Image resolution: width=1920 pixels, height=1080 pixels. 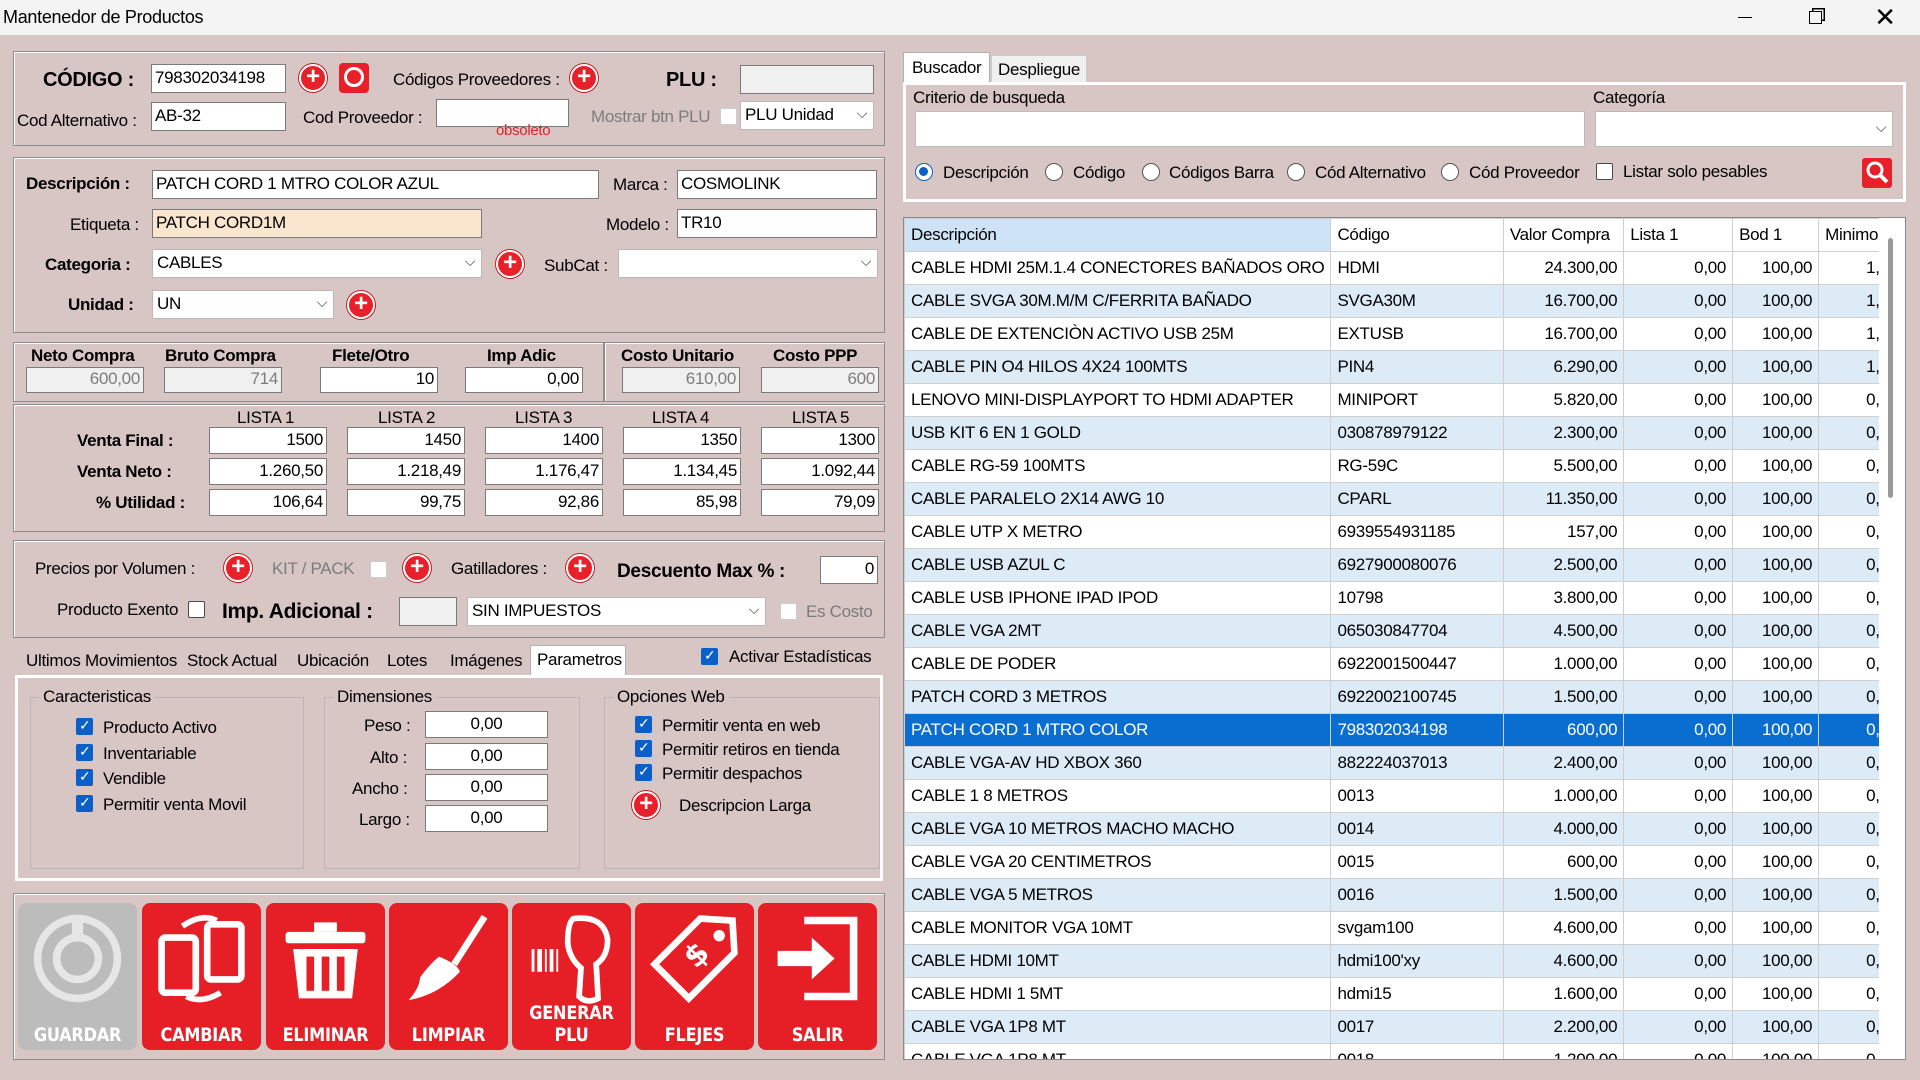 What do you see at coordinates (1678, 235) in the screenshot?
I see `col-lista1: Lista 1` at bounding box center [1678, 235].